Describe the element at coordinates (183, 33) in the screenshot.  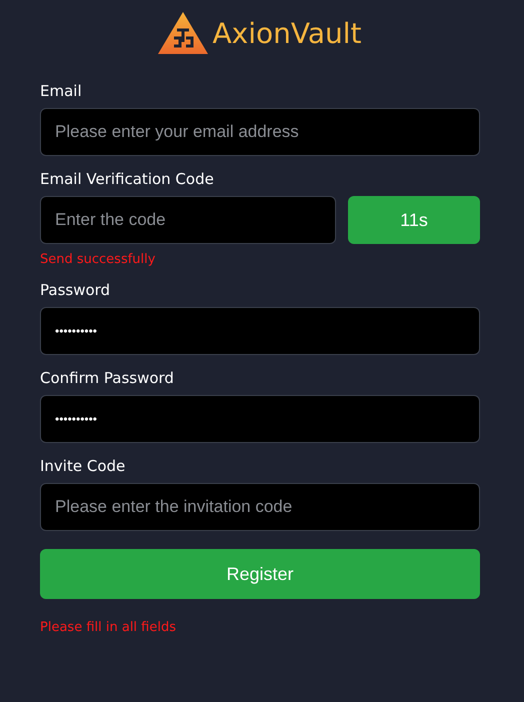
I see `logo-icon` at that location.